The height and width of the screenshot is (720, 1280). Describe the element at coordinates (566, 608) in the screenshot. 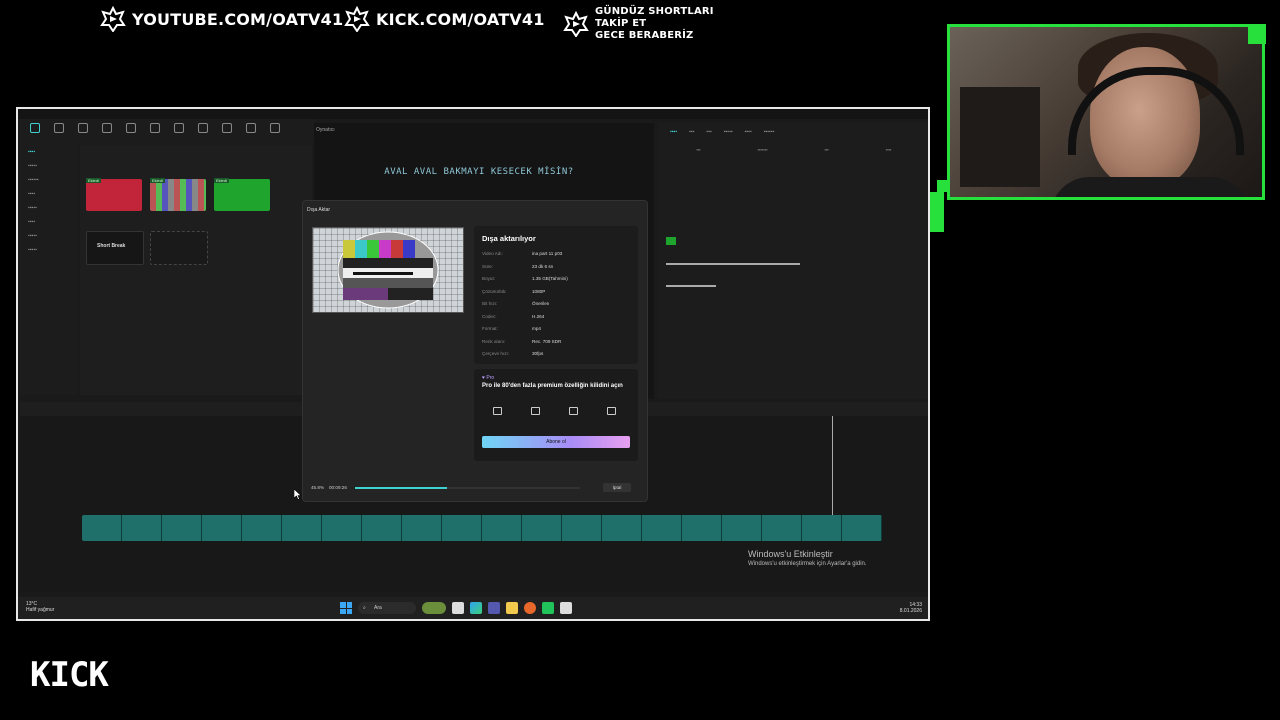

I see `capcut-icon` at that location.